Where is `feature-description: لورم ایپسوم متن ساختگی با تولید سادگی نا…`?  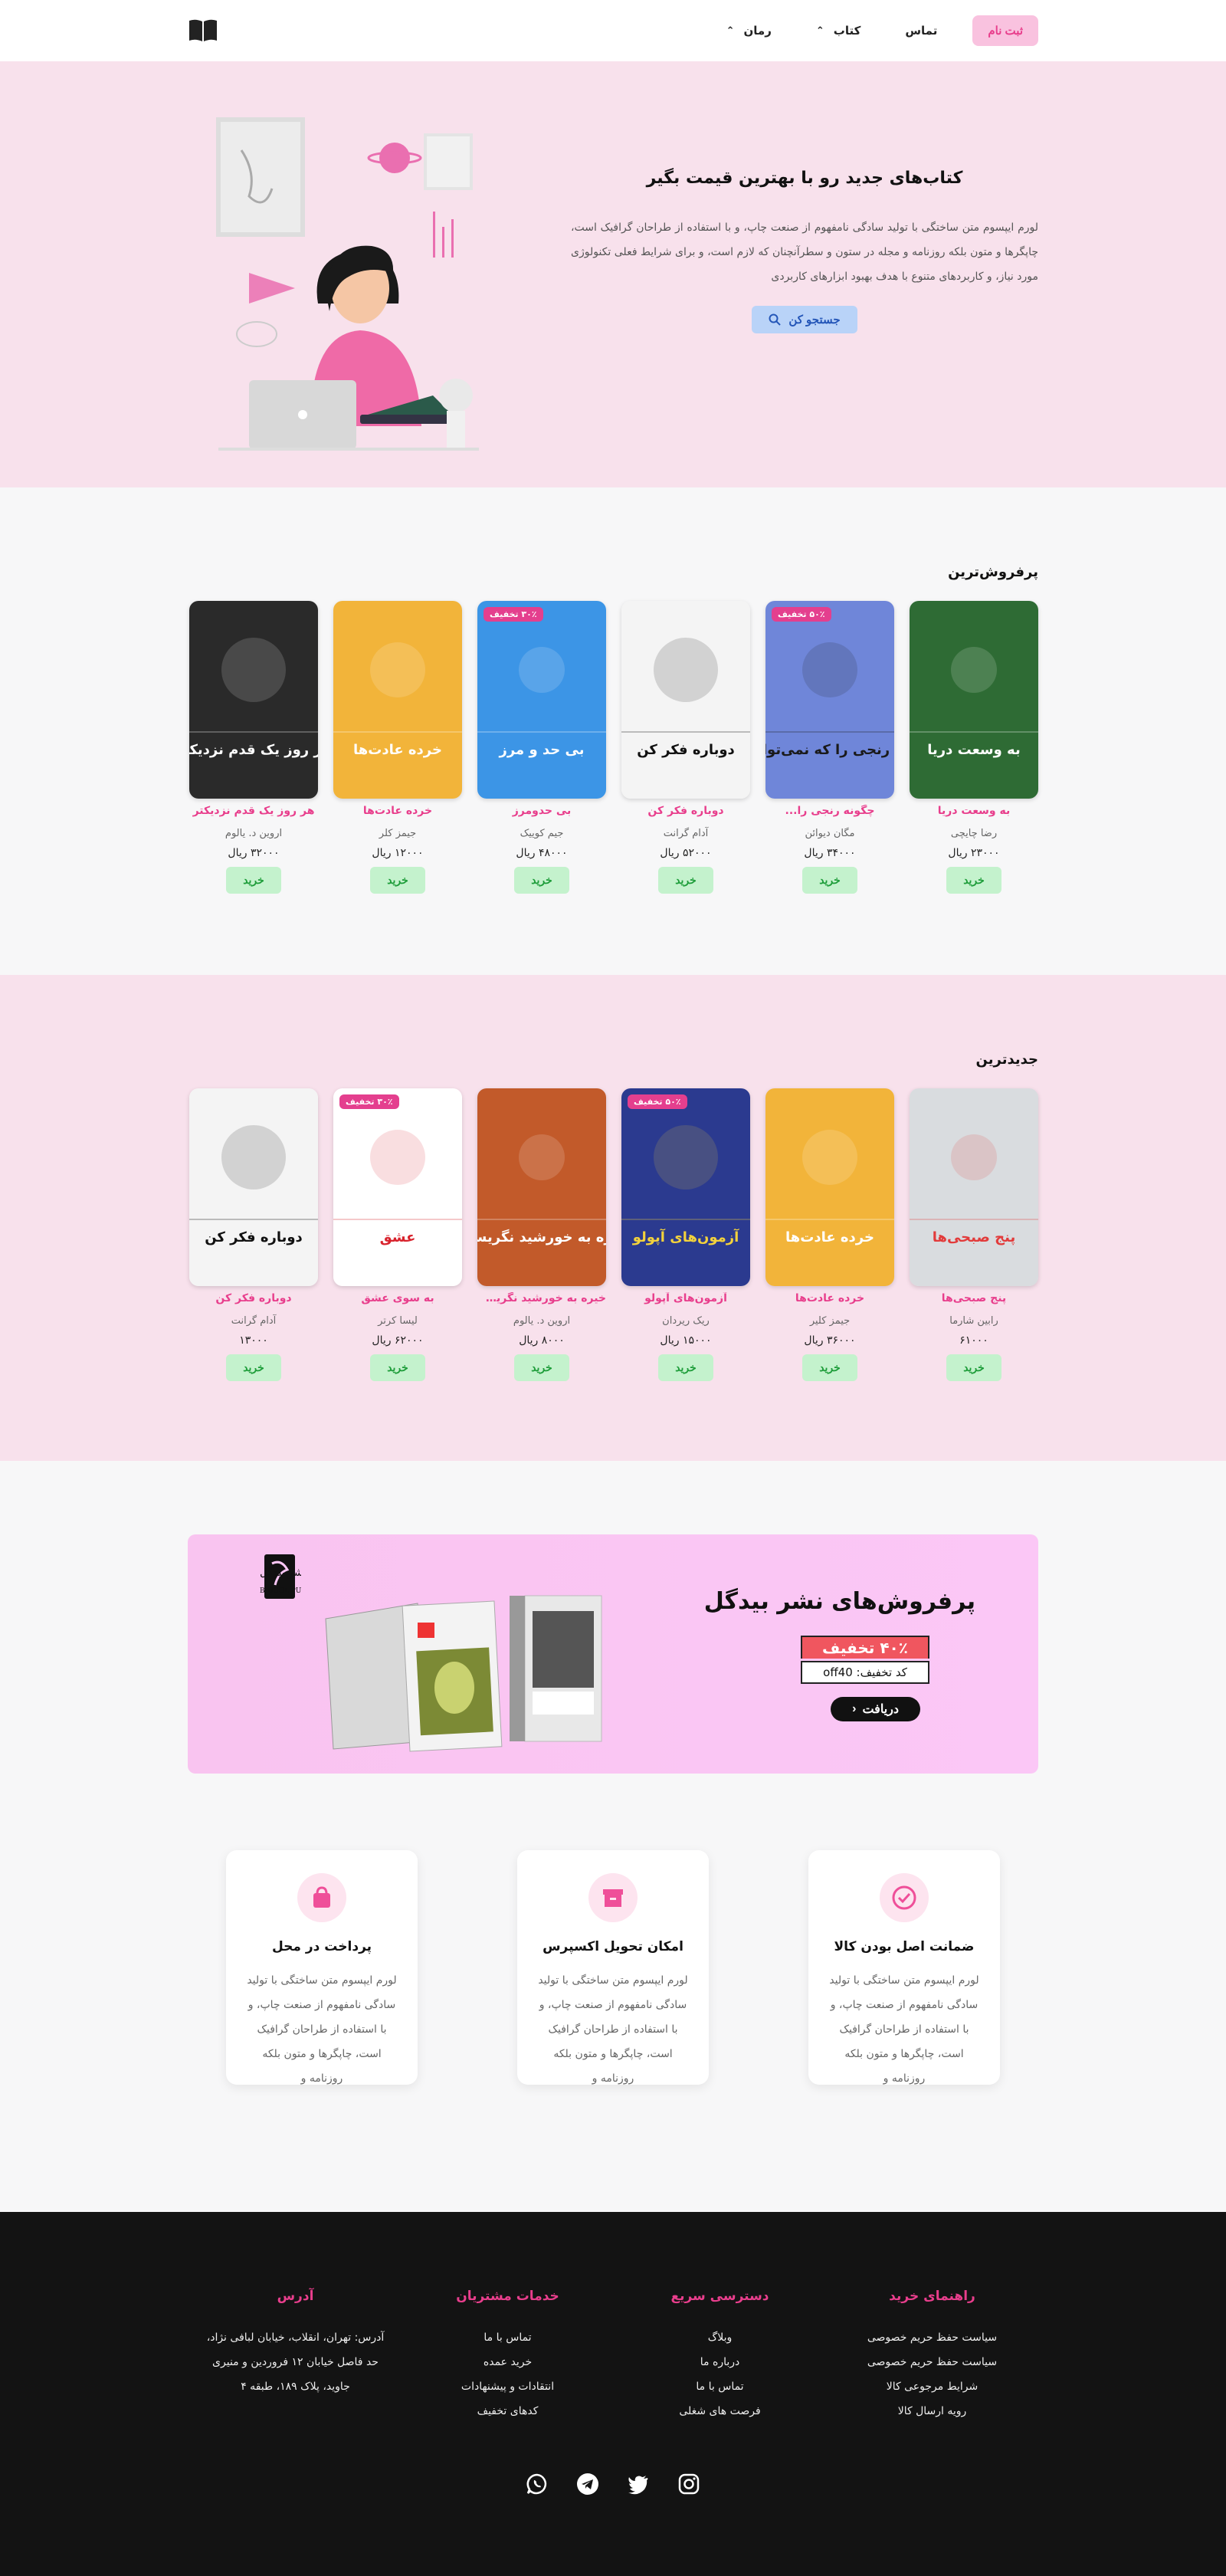
feature-description: لورم ایپسوم متن ساختگی با تولید سادگی نا… is located at coordinates (904, 2029).